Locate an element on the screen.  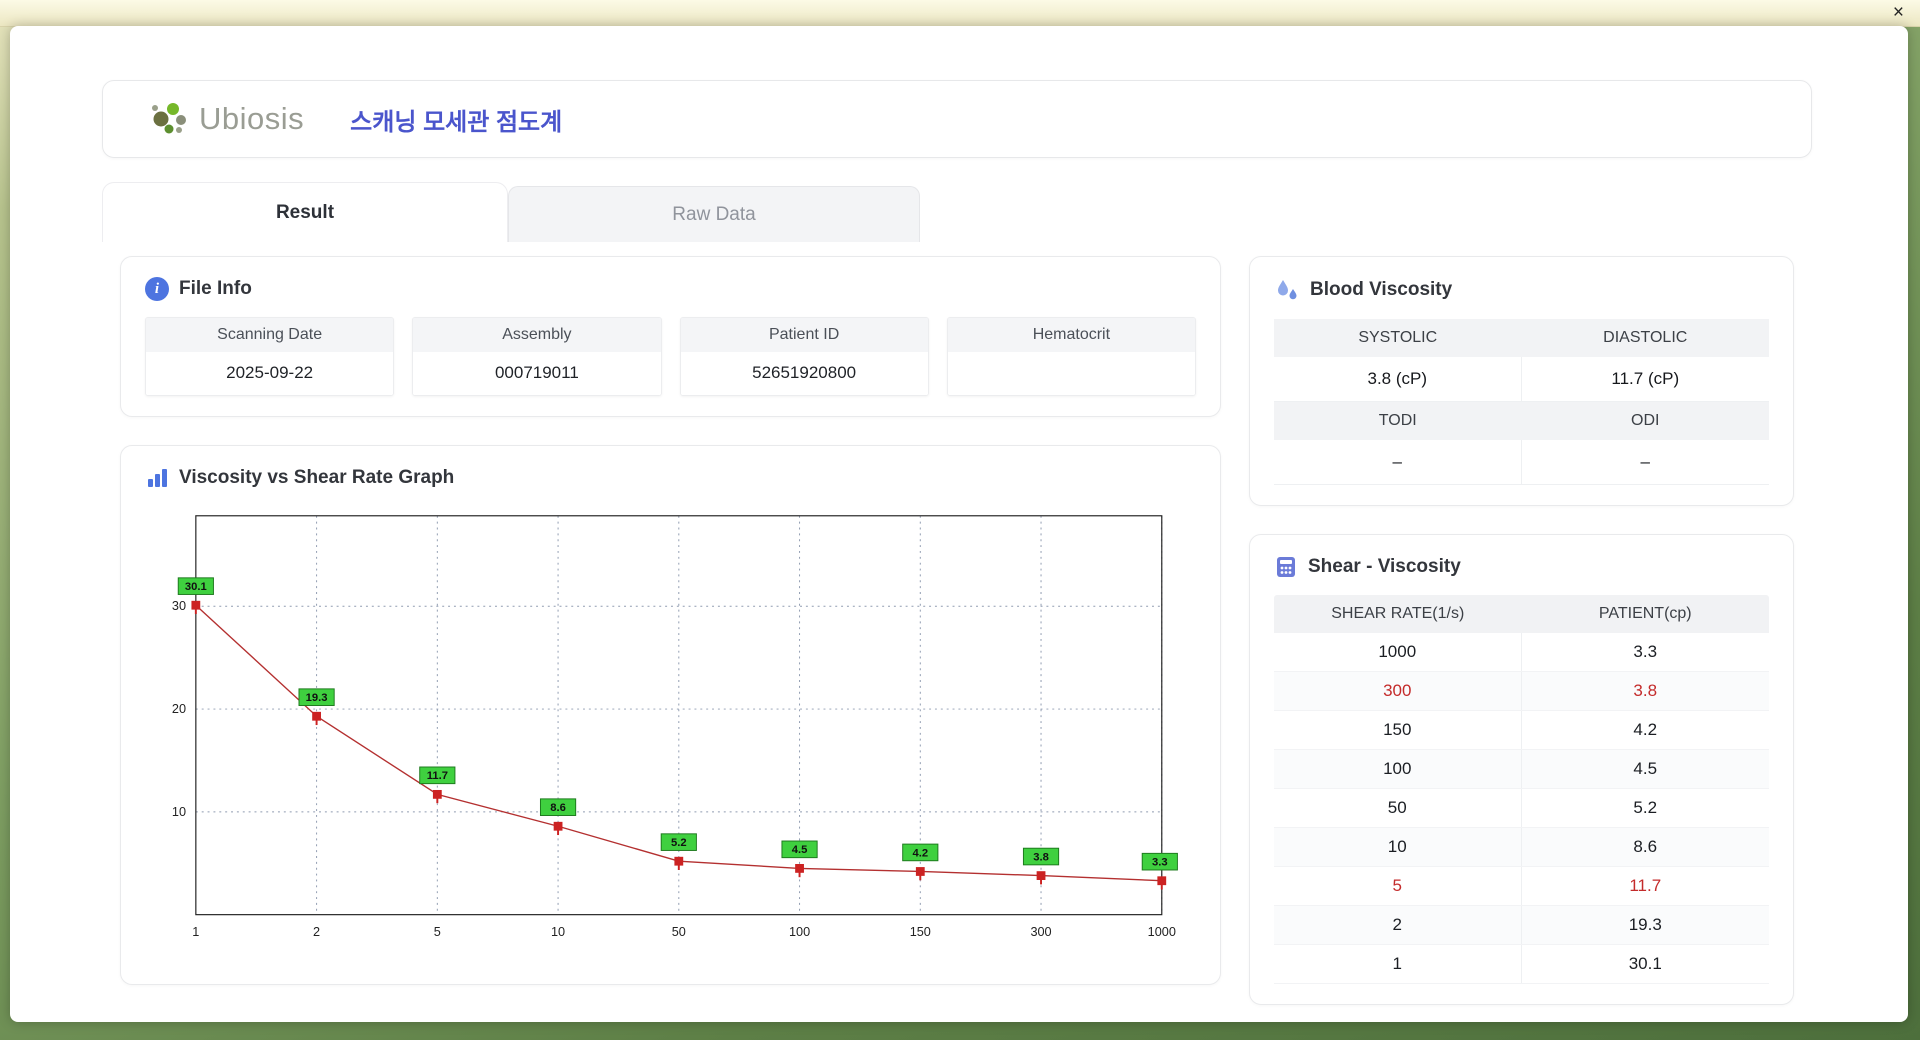
svg-text: 19.3 is located at coordinates (317, 698).